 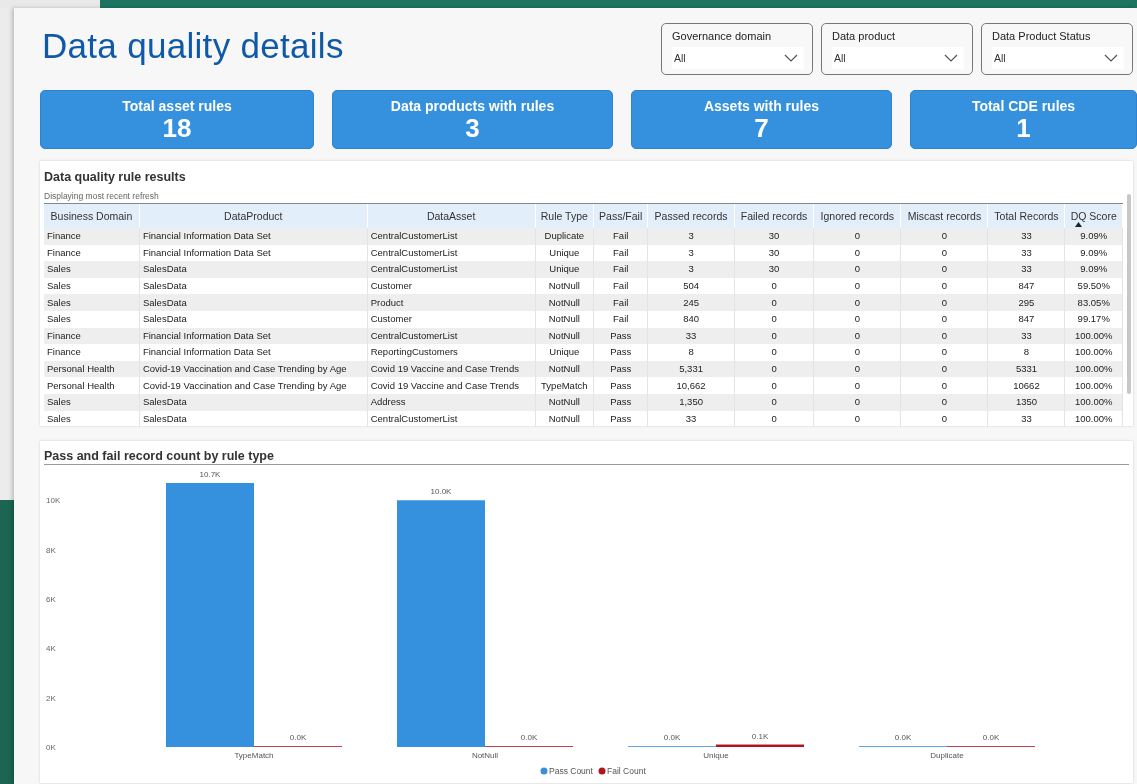 I want to click on kpi-value: 1, so click(x=1023, y=127).